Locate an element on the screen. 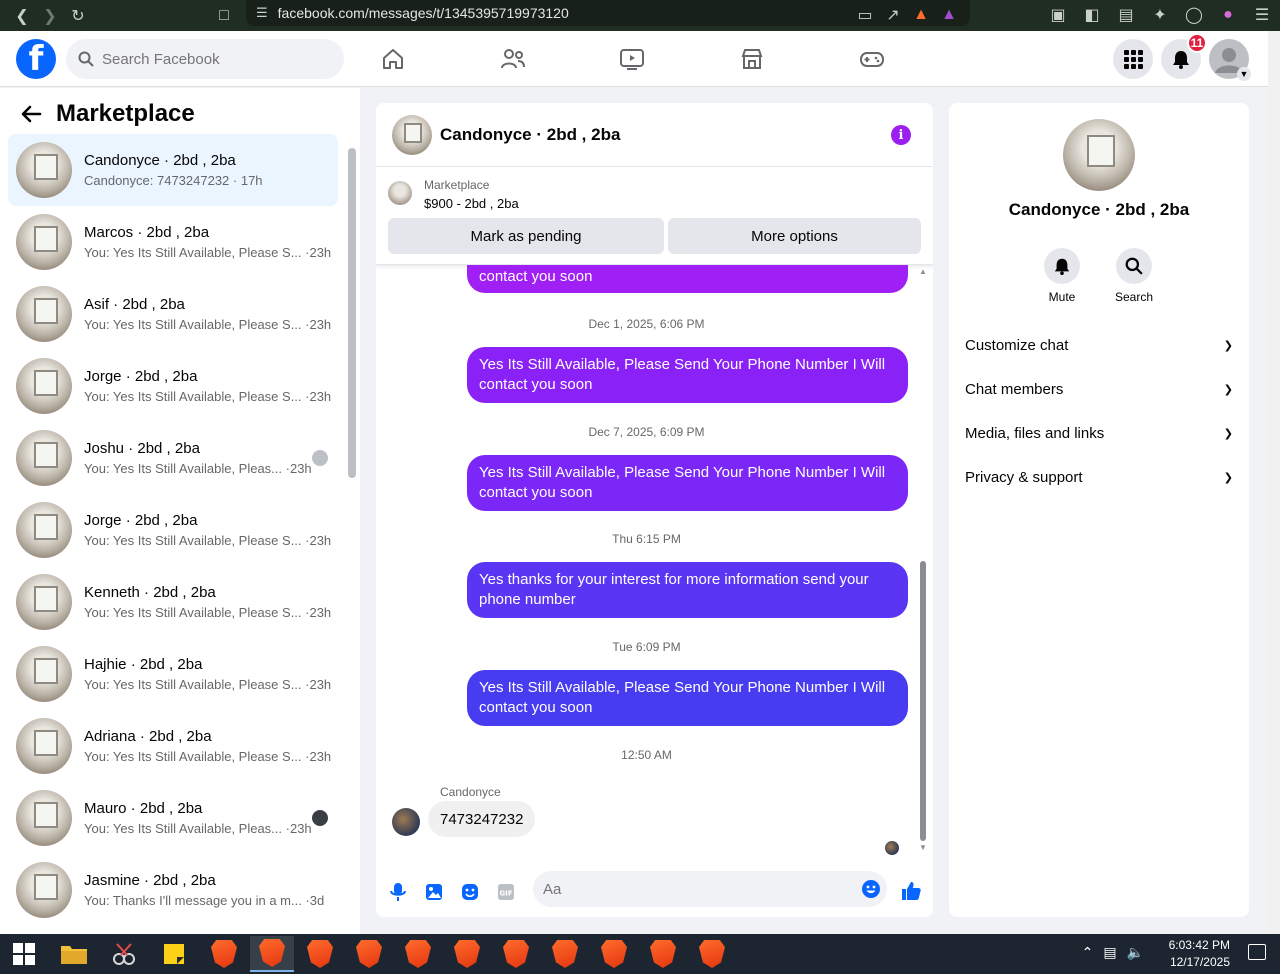 The image size is (1280, 974). photo-icon is located at coordinates (434, 892).